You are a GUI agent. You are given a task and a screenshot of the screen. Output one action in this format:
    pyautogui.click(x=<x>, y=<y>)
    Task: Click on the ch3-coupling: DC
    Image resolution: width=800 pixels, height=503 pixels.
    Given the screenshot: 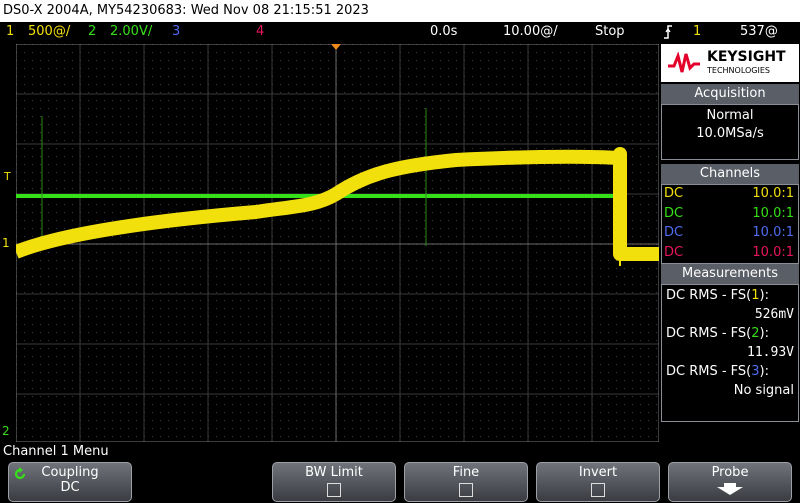 What is the action you would take?
    pyautogui.click(x=674, y=232)
    